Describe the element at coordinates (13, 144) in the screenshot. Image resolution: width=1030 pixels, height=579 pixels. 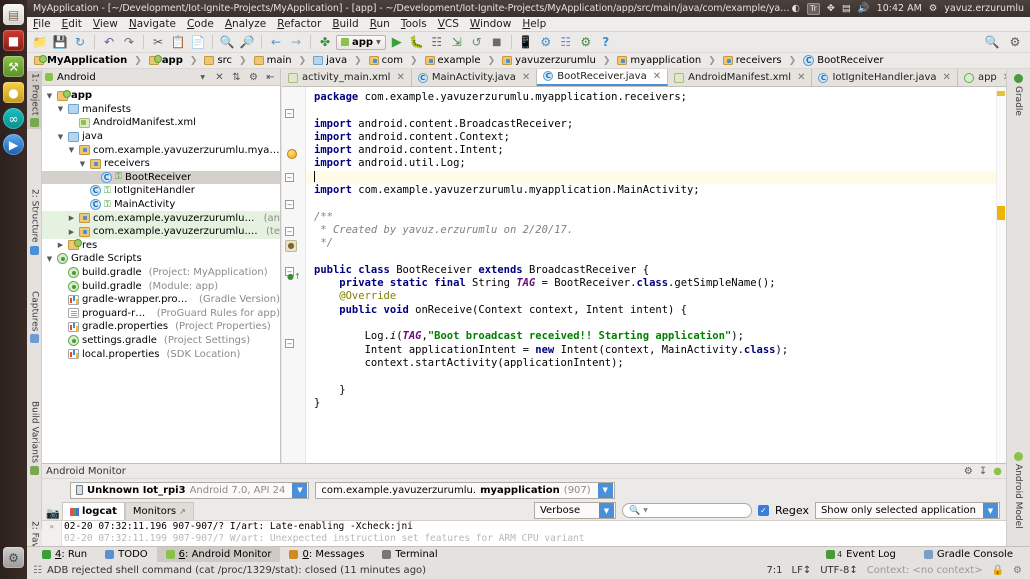
I see `media-player-icon: ▶` at that location.